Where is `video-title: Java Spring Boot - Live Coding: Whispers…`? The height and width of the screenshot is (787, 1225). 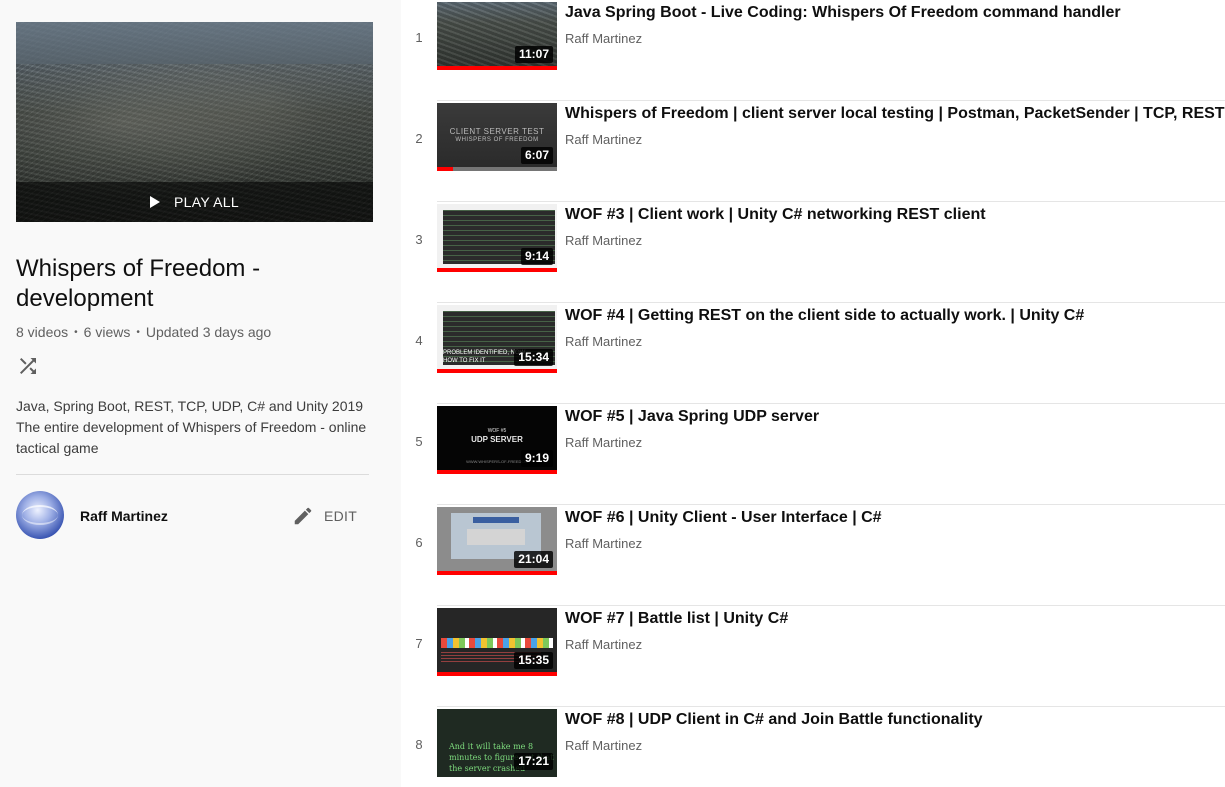
video-title: Java Spring Boot - Live Coding: Whispers… is located at coordinates (843, 13).